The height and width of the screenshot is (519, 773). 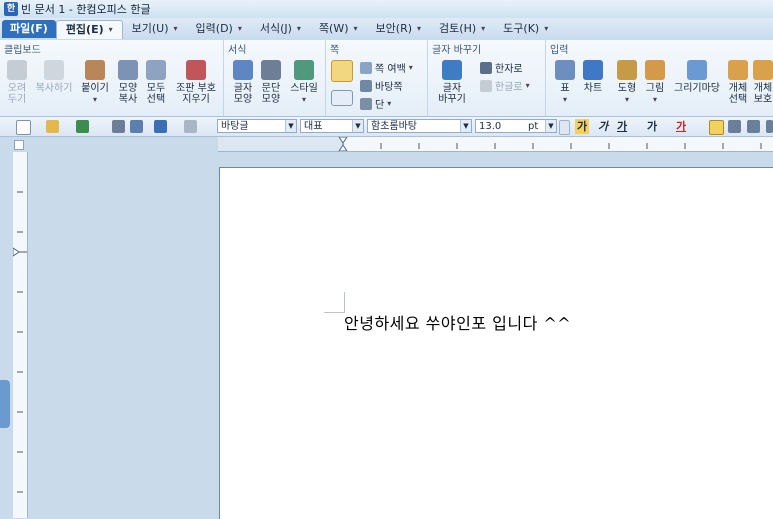 What do you see at coordinates (366, 103) in the screenshot?
I see `column-icon` at bounding box center [366, 103].